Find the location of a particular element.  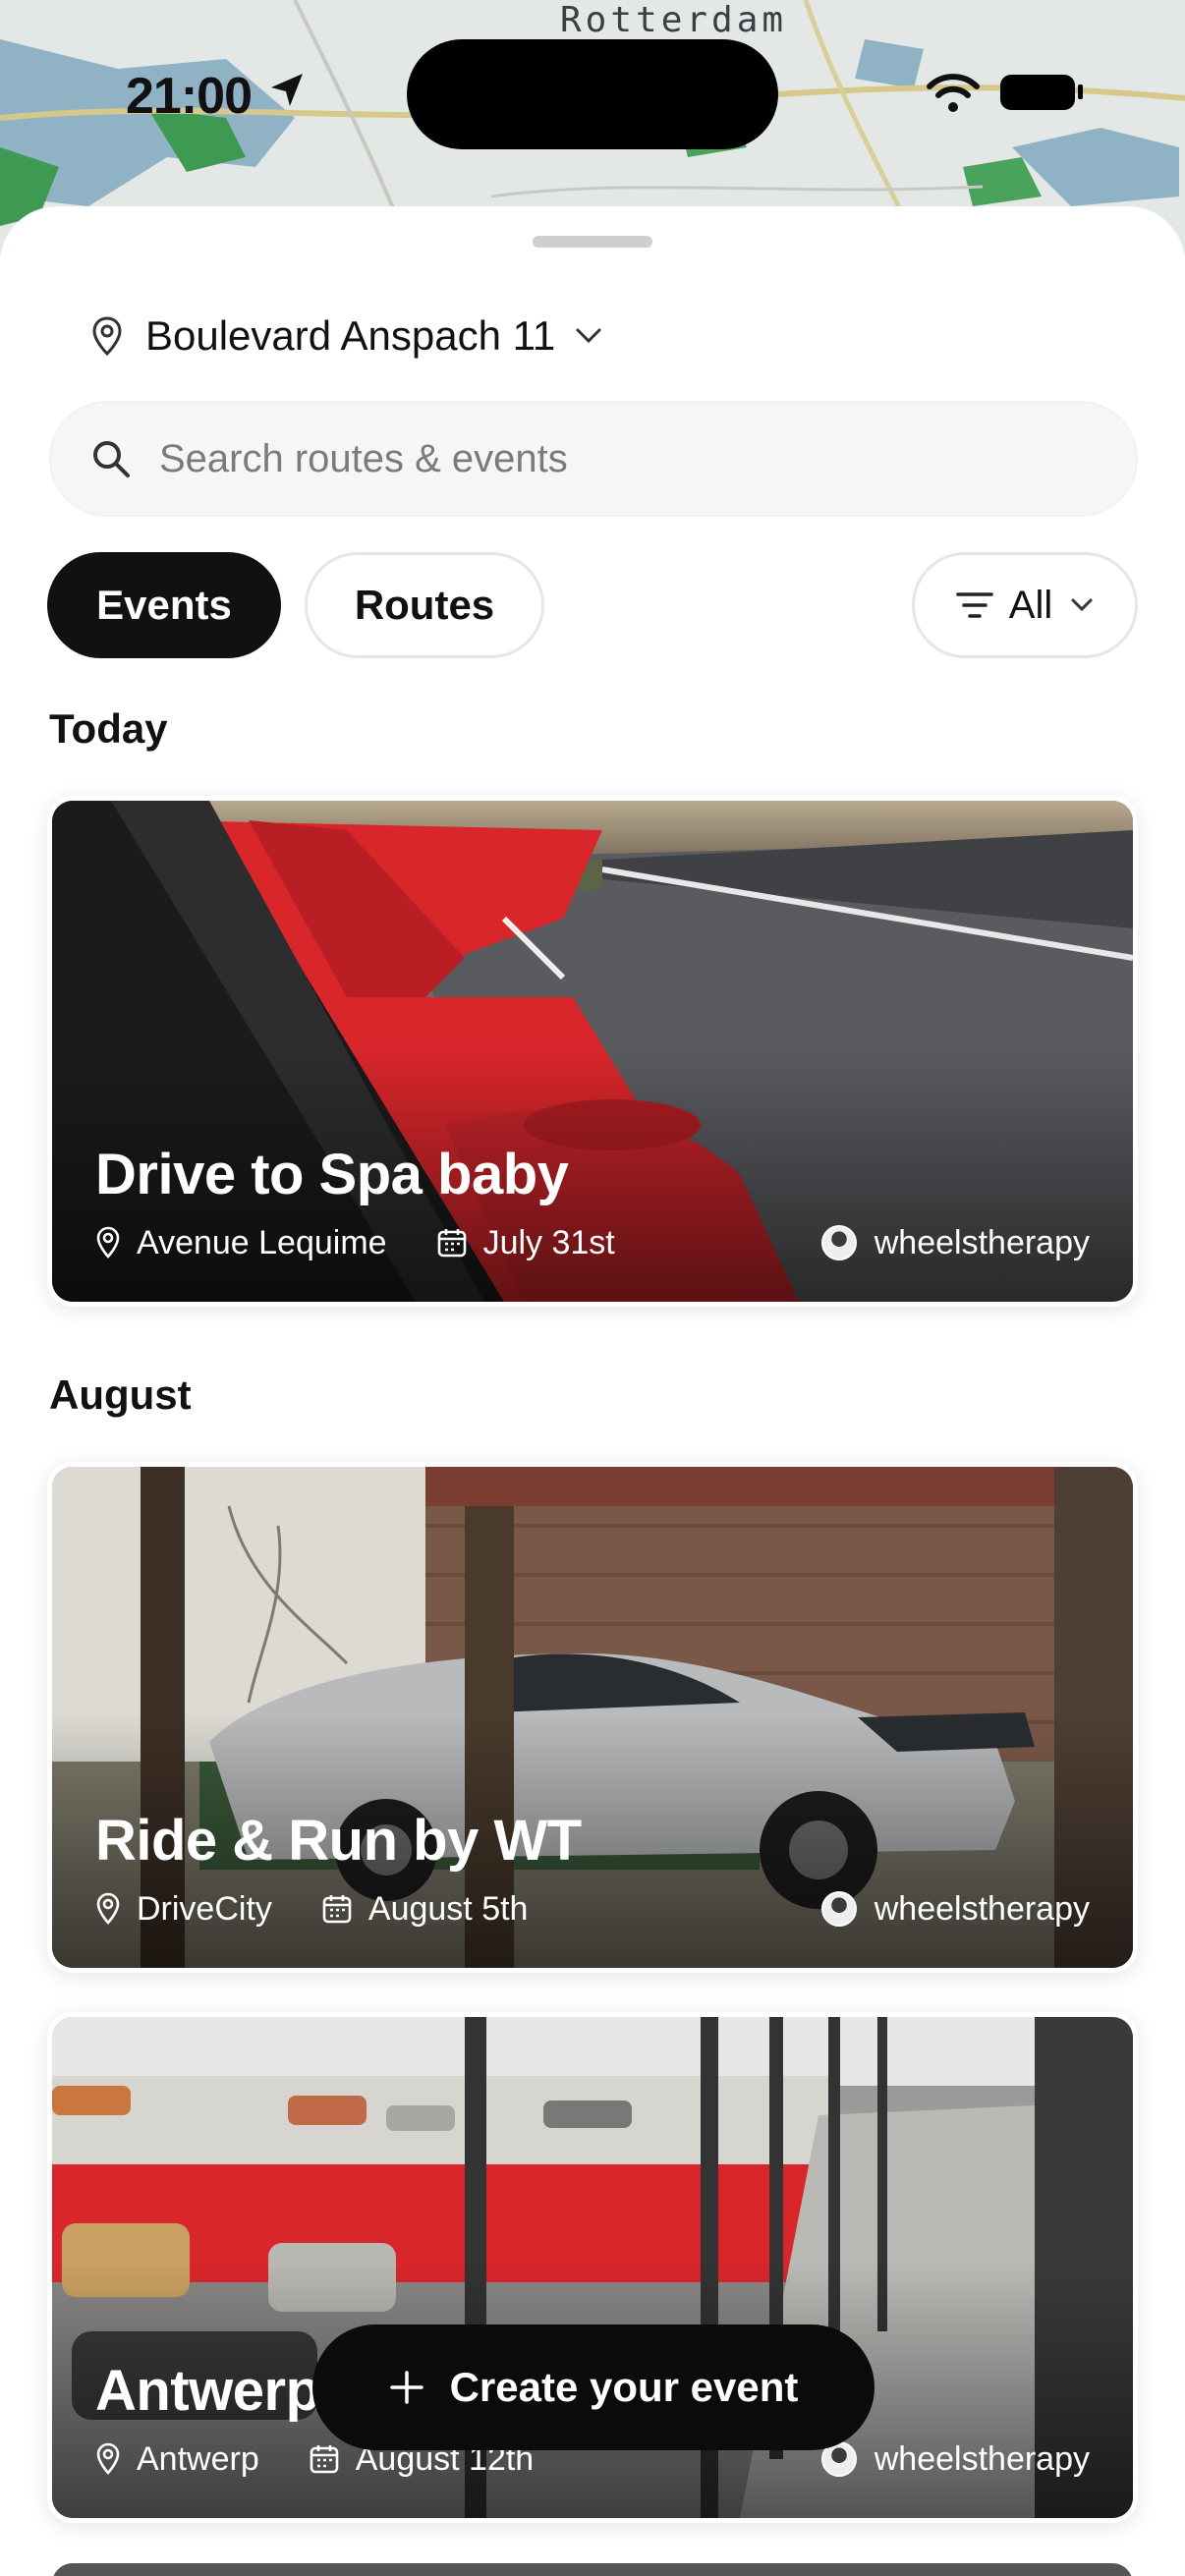

section-title-august: August is located at coordinates (121, 1395).